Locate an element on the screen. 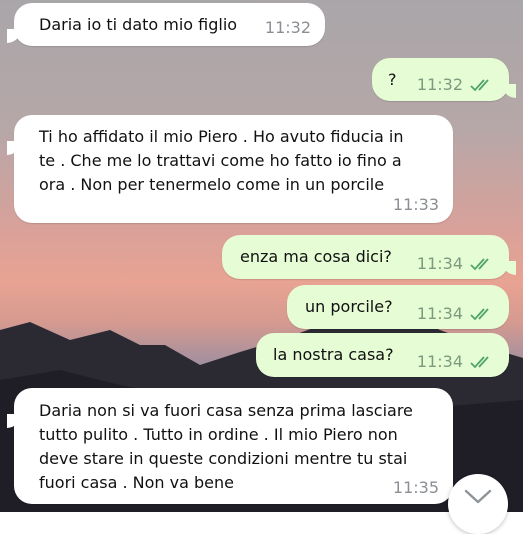 This screenshot has width=523, height=534. message-text: enza ma cosa dici? is located at coordinates (316, 256).